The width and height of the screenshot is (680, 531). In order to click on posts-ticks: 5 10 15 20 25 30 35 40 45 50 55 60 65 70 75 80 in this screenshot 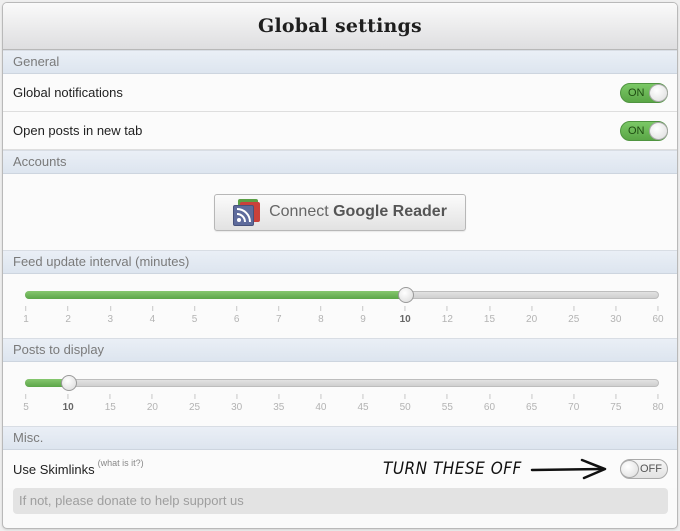, I will do `click(343, 404)`.